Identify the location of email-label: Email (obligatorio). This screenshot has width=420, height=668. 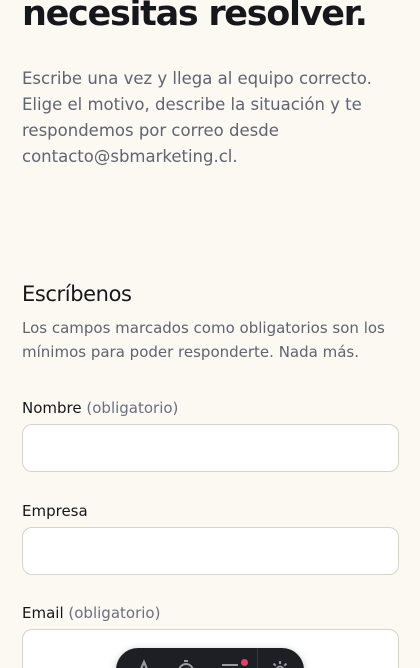
(91, 613).